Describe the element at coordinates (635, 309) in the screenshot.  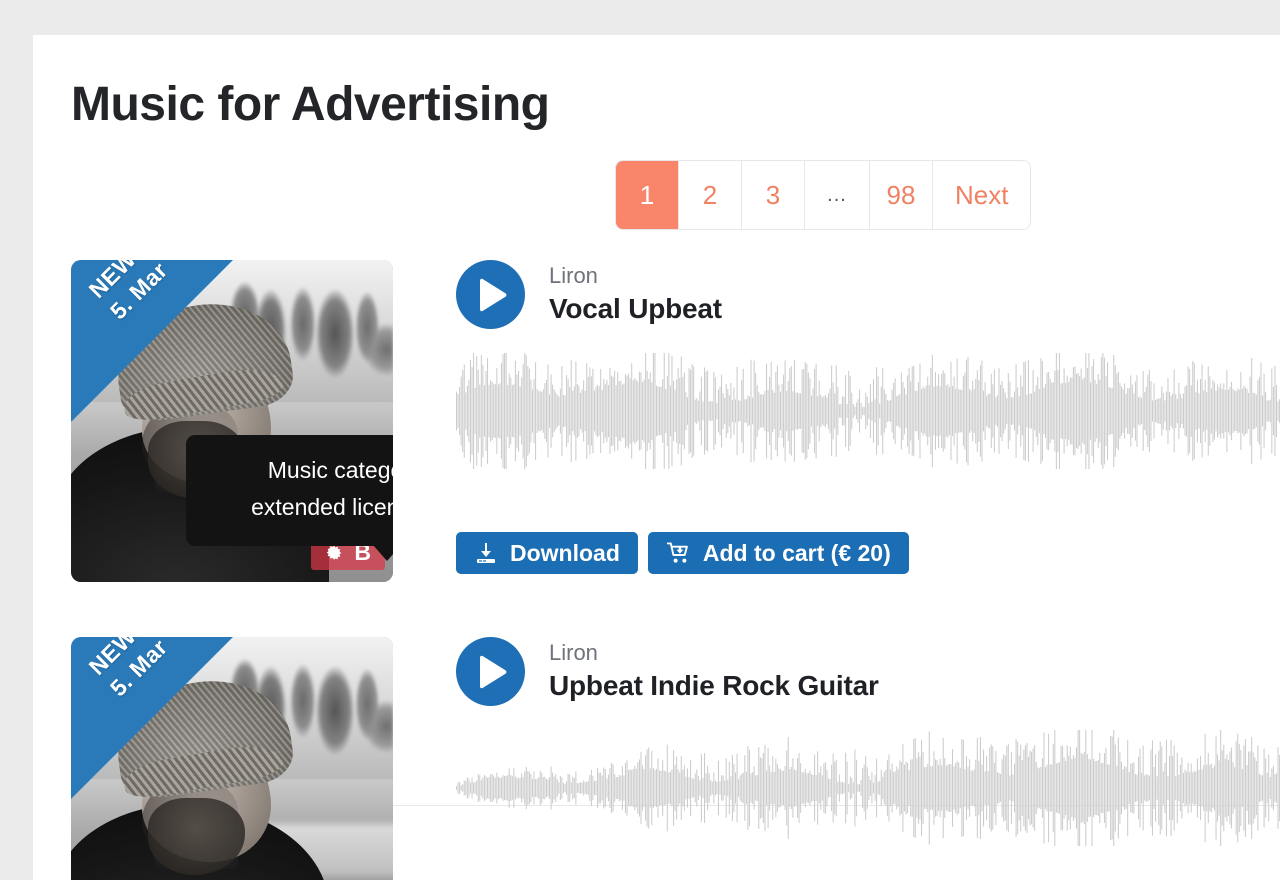
I see `track-title: Vocal Upbeat` at that location.